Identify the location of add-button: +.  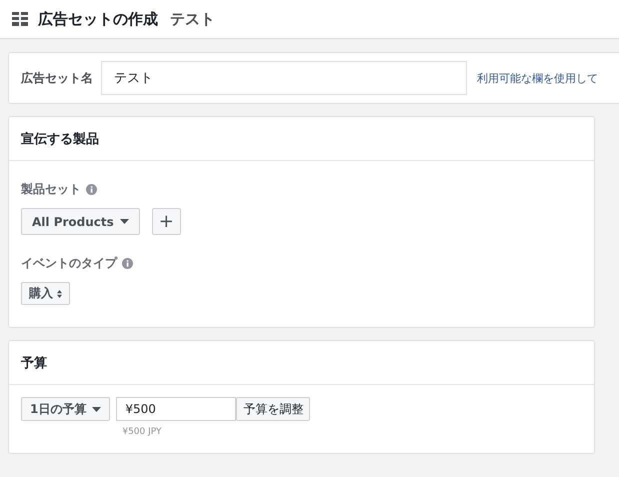
(166, 221).